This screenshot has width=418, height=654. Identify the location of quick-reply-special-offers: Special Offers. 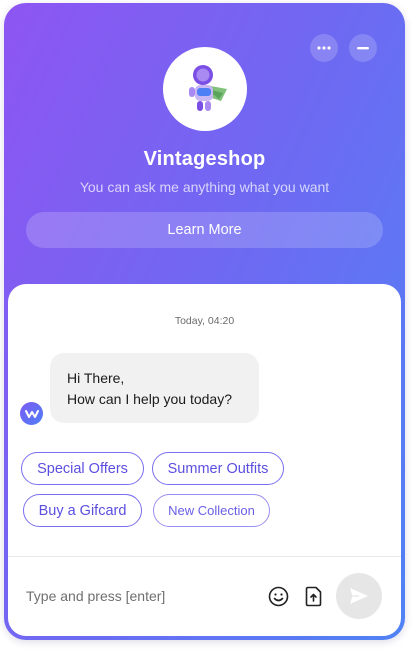
(82, 468).